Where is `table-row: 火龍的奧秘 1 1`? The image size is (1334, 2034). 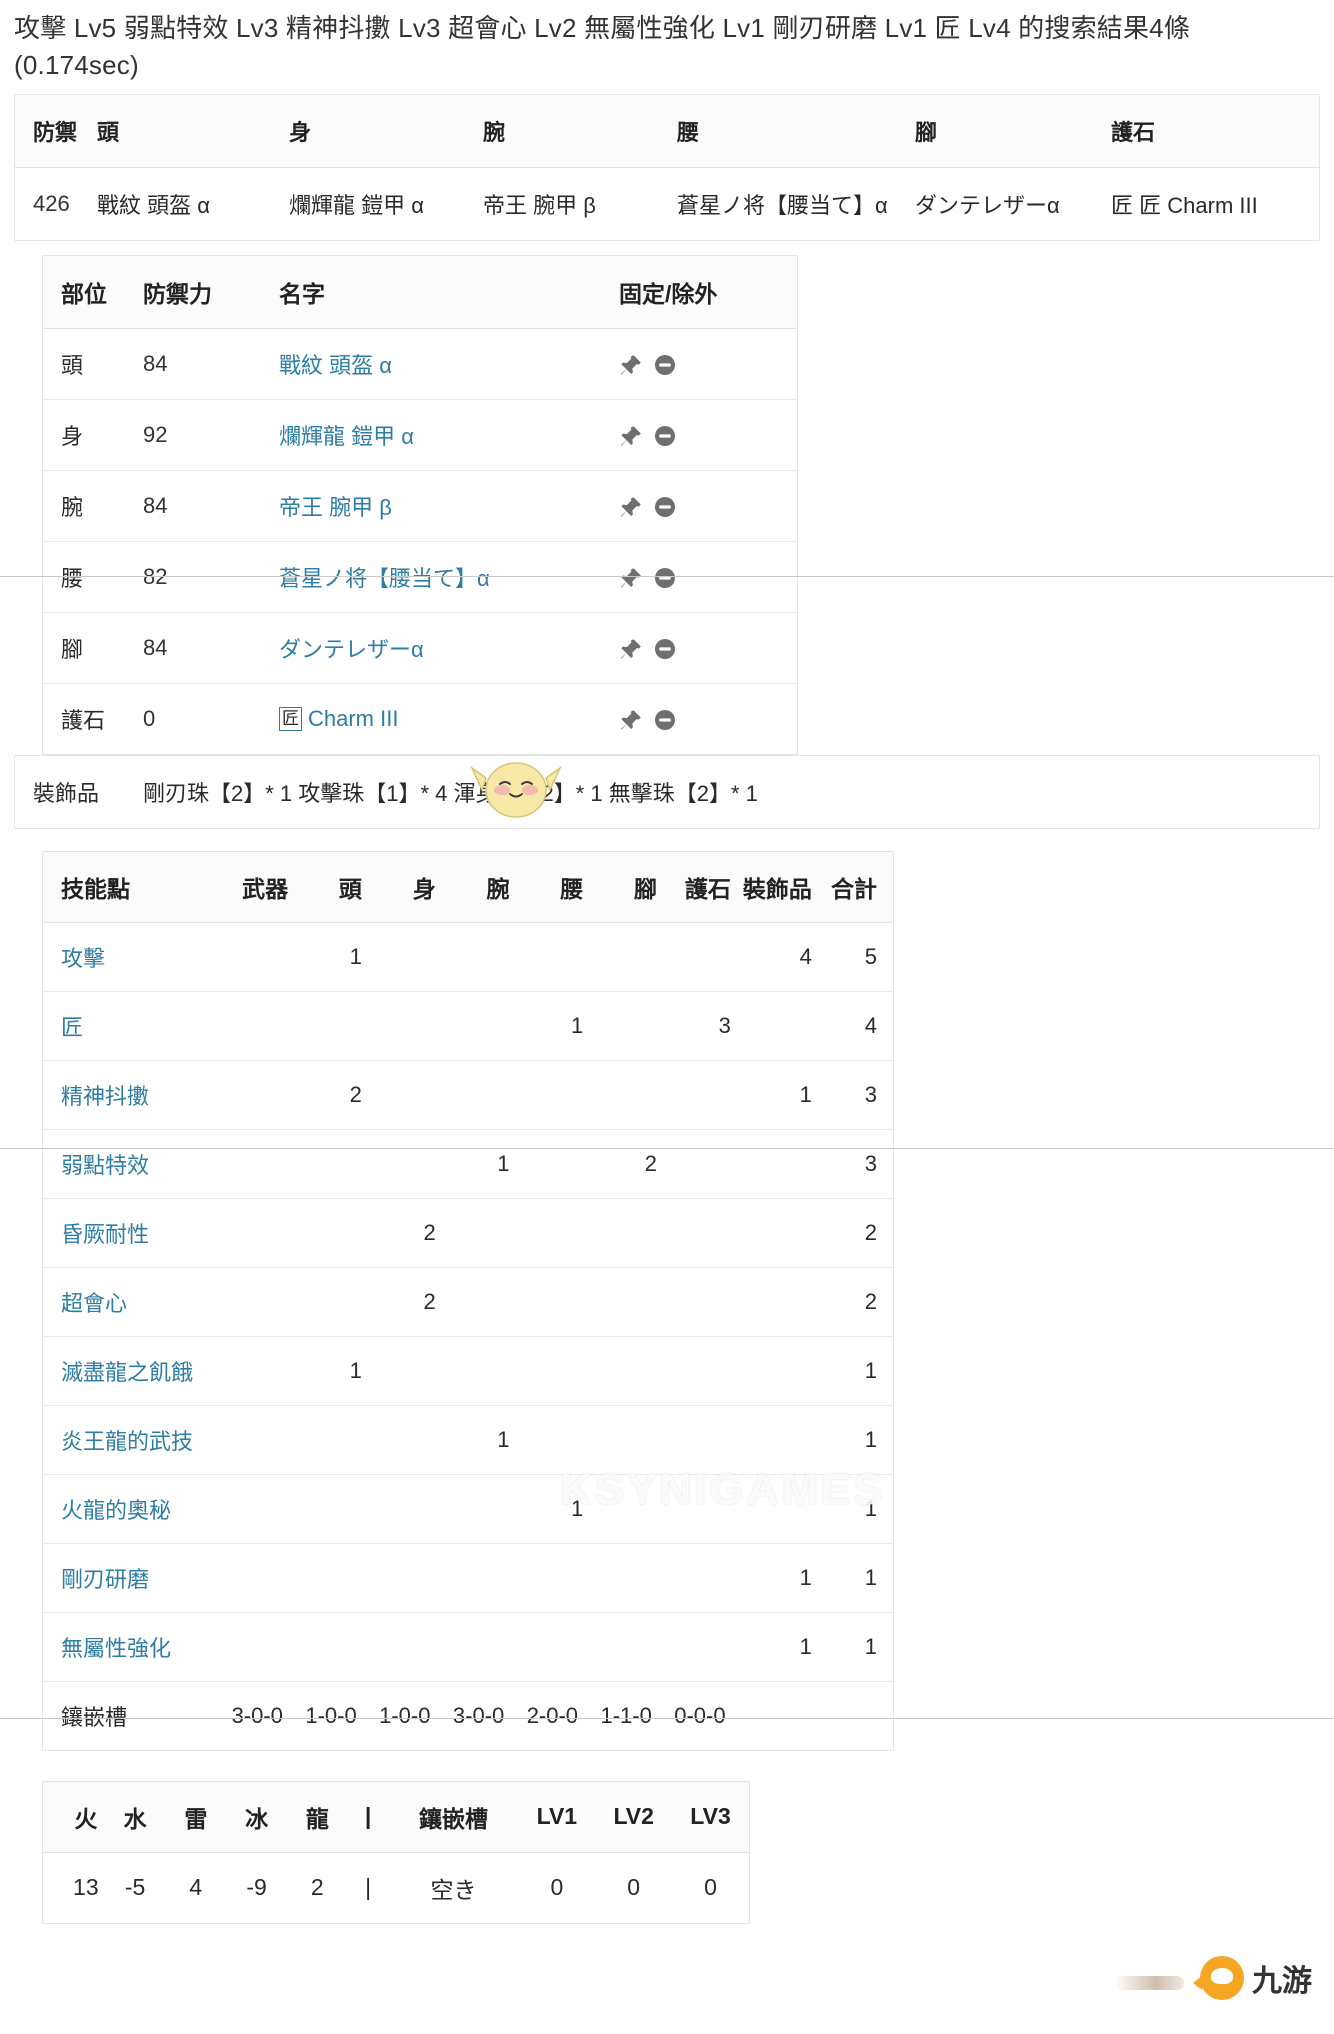 table-row: 火龍的奧秘 1 1 is located at coordinates (468, 1509).